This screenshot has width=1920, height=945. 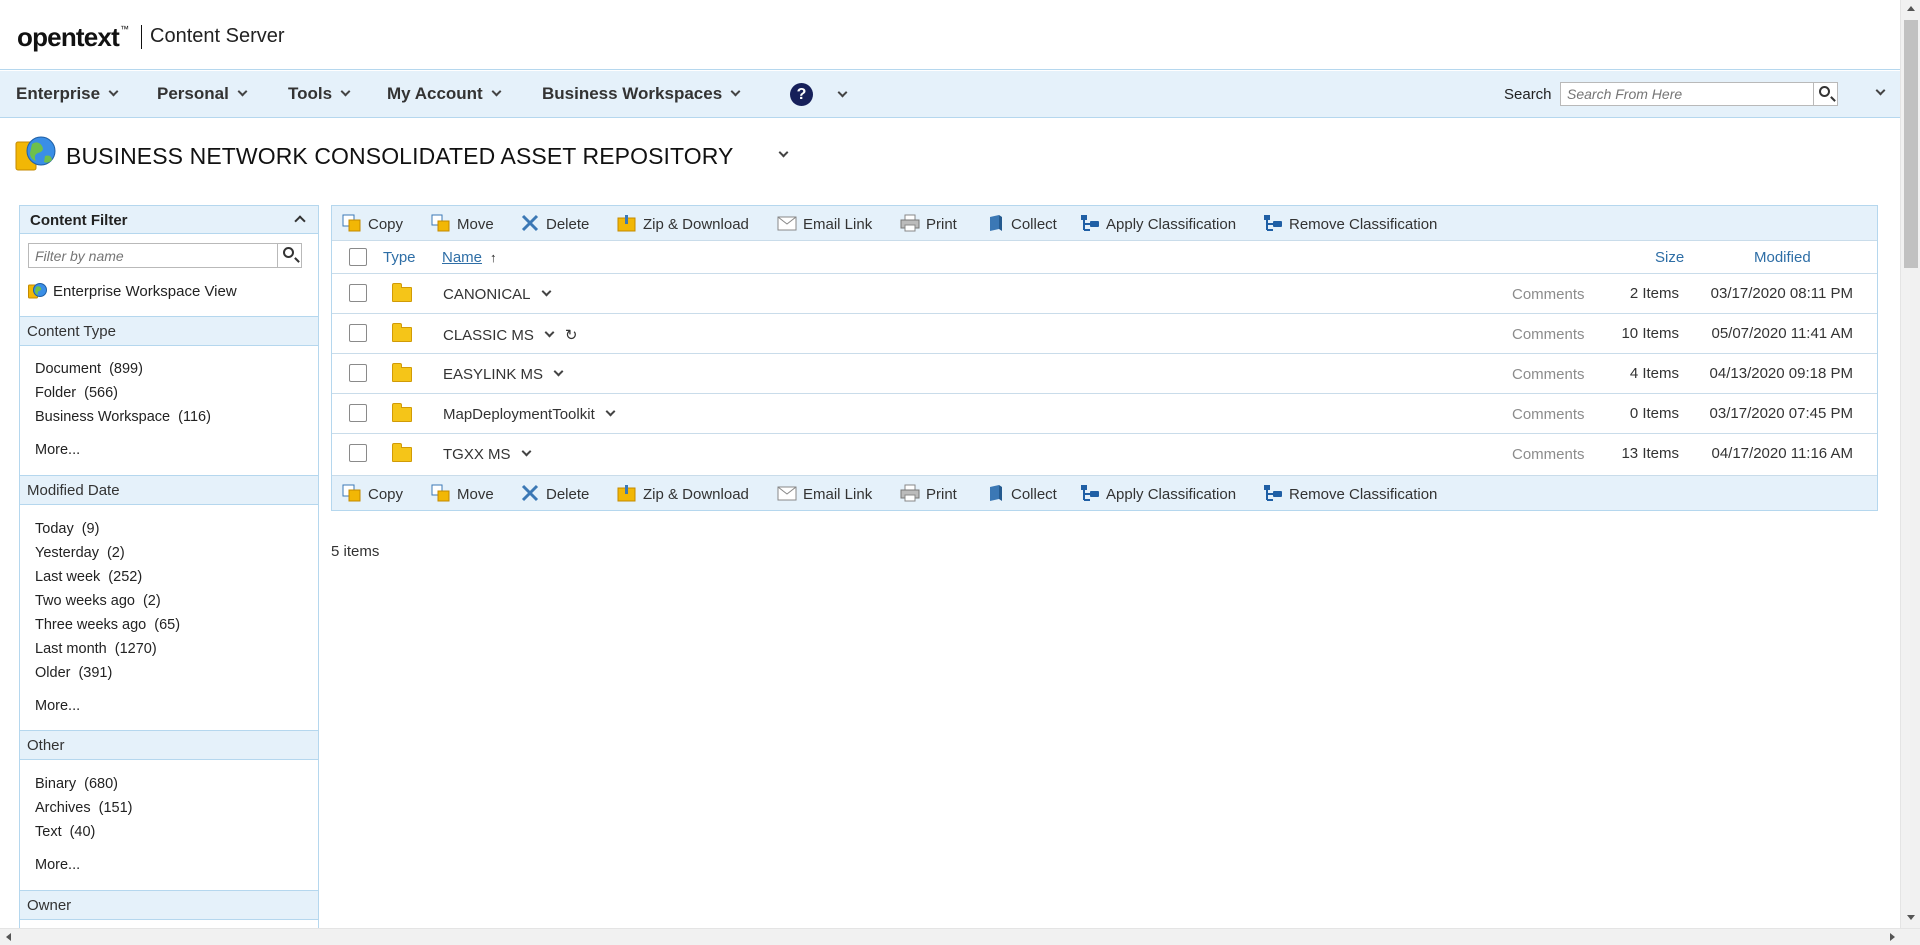 What do you see at coordinates (530, 223) in the screenshot?
I see `delete-icon` at bounding box center [530, 223].